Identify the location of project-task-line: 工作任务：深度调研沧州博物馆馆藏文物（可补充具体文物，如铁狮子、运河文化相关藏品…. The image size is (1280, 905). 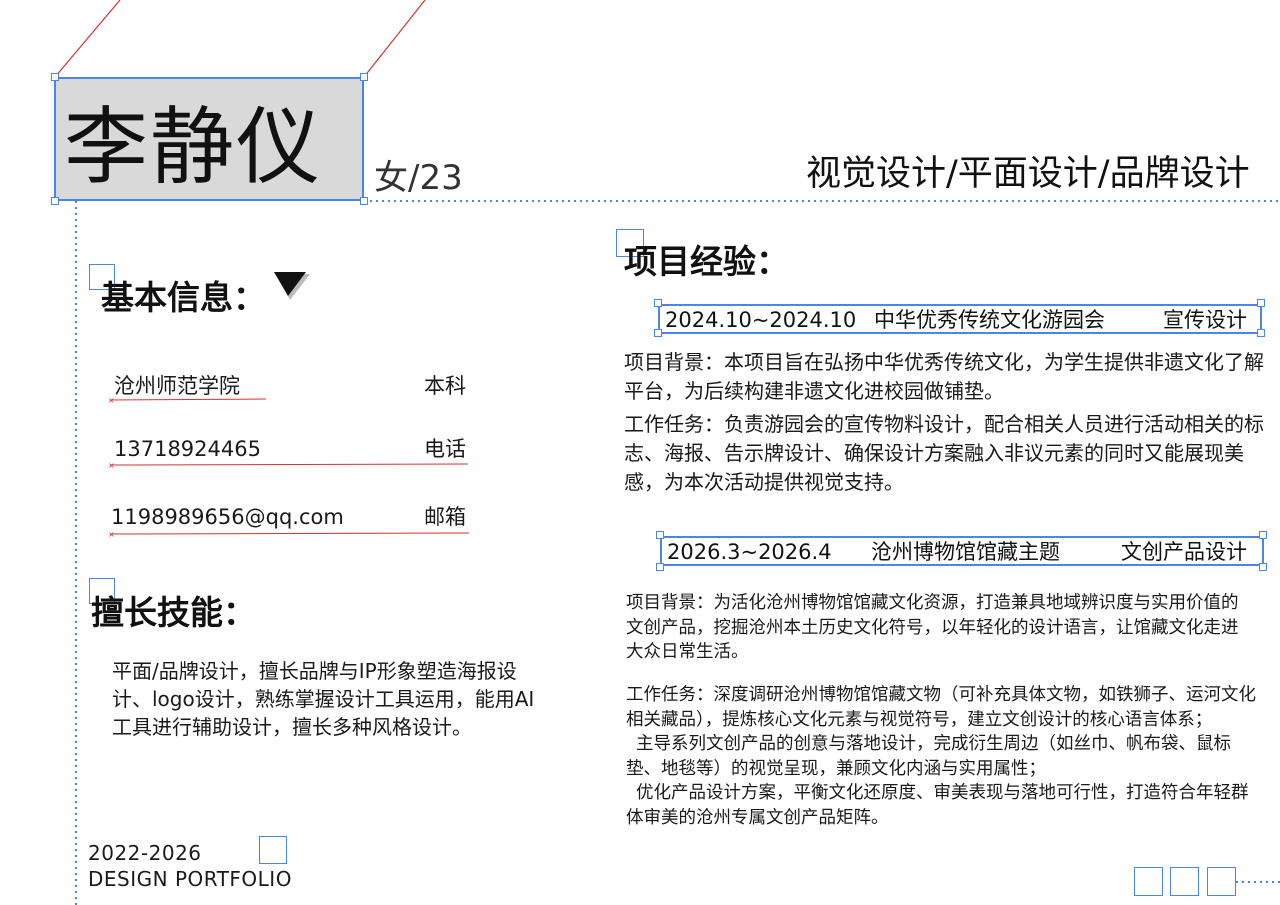
(941, 707).